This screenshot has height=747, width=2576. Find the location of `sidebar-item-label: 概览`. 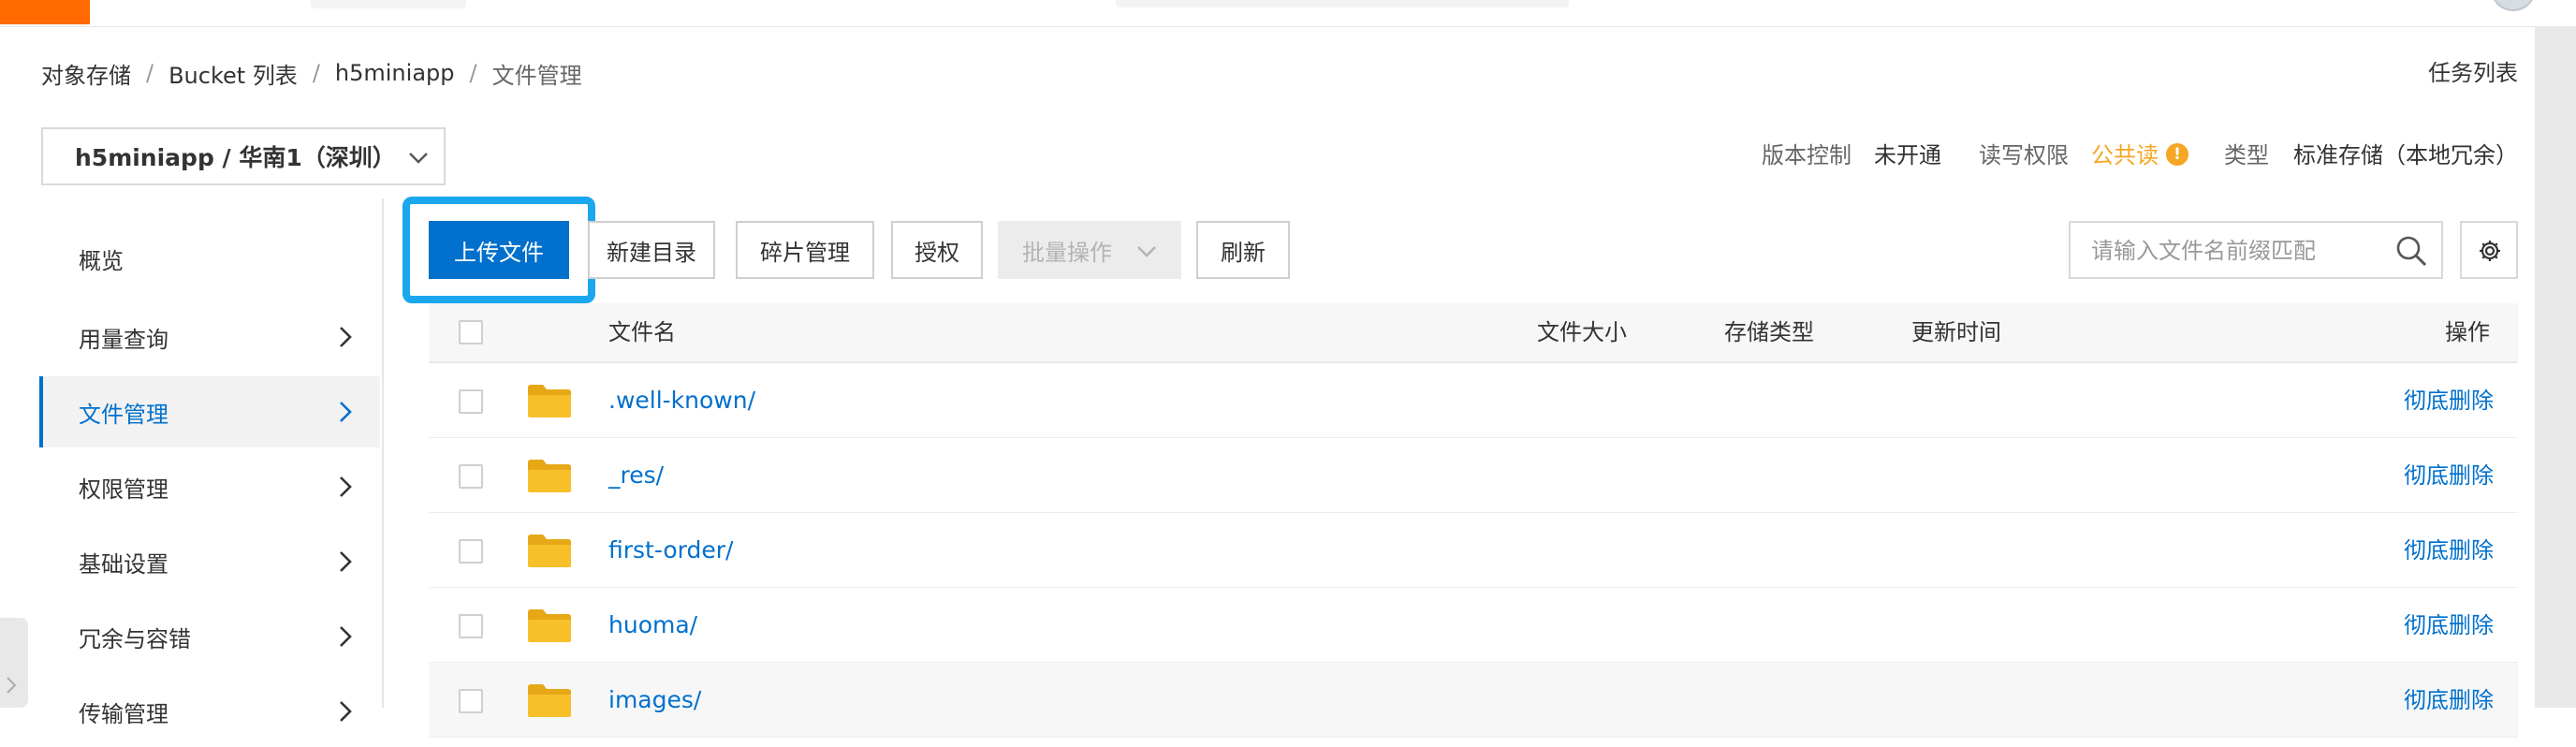

sidebar-item-label: 概览 is located at coordinates (101, 260).